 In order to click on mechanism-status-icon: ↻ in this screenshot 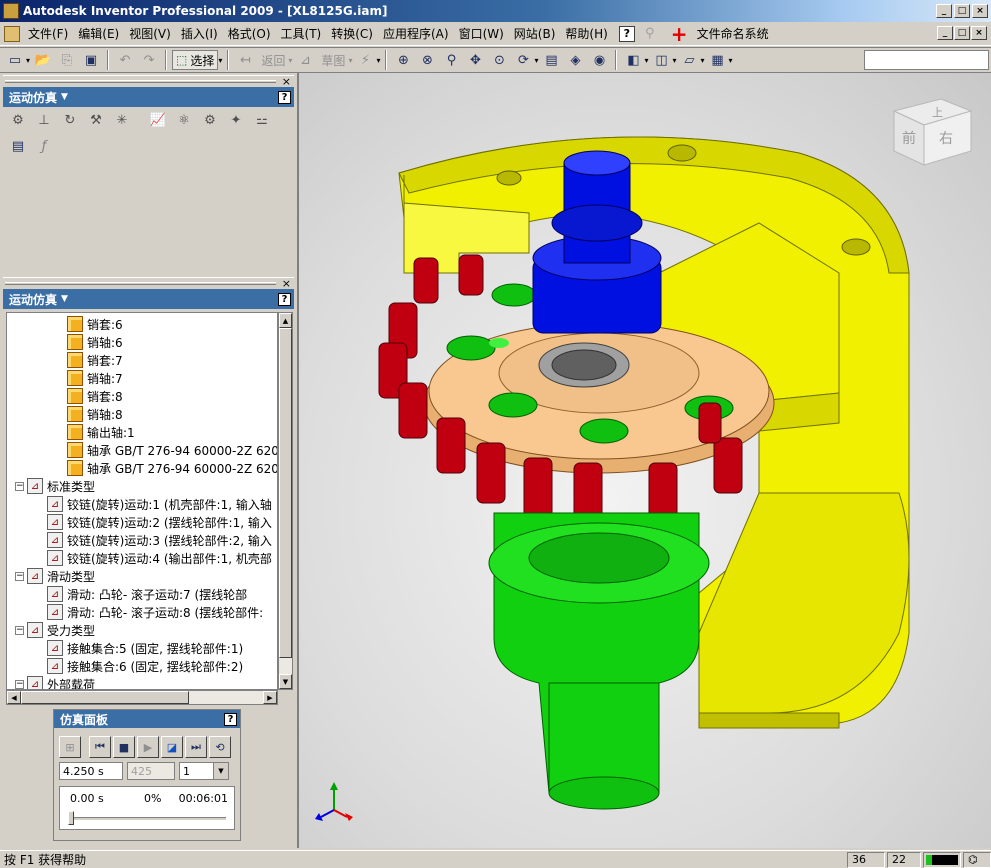, I will do `click(70, 120)`.